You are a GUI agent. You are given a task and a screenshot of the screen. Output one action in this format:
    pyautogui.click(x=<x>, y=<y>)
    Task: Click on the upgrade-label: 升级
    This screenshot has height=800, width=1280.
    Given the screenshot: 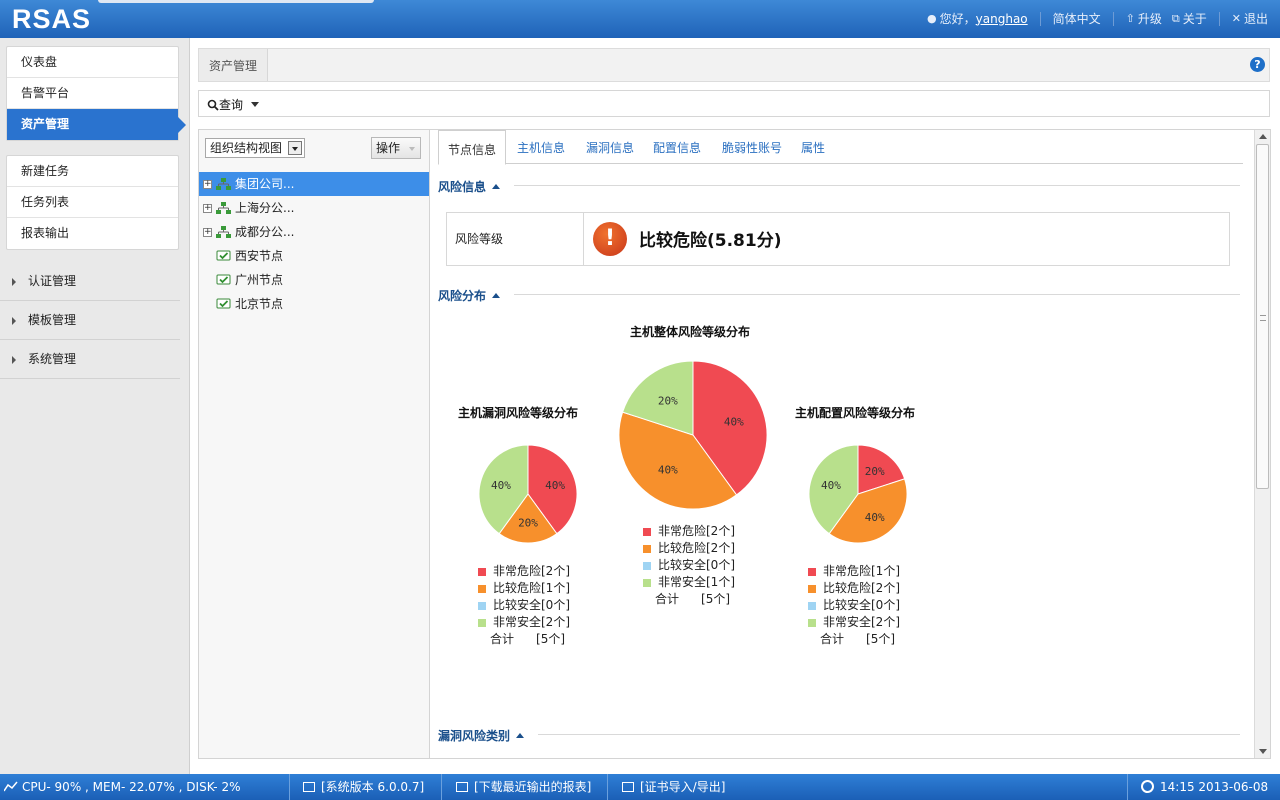 What is the action you would take?
    pyautogui.click(x=1149, y=19)
    